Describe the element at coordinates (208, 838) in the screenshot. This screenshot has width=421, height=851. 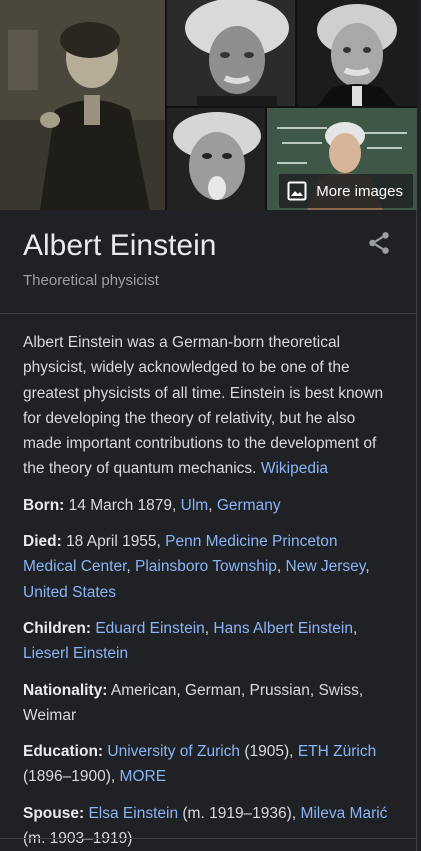
I see `divider` at that location.